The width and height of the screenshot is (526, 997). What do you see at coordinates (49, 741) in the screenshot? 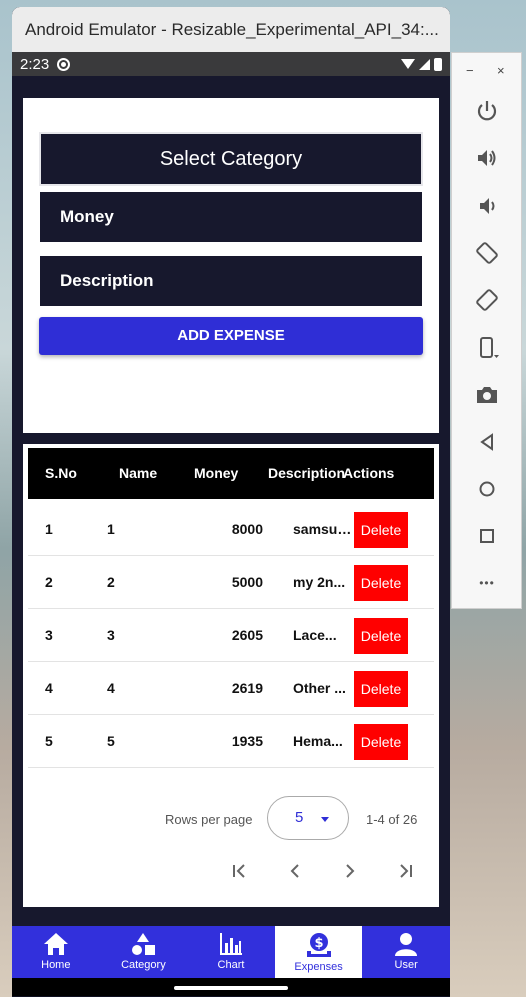
I see `cell-sno: 5` at bounding box center [49, 741].